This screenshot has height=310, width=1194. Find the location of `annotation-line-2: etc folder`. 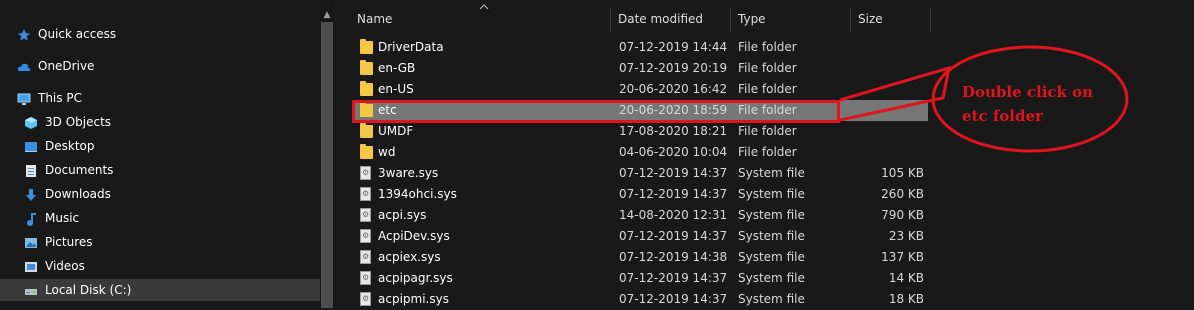

annotation-line-2: etc folder is located at coordinates (1002, 116).